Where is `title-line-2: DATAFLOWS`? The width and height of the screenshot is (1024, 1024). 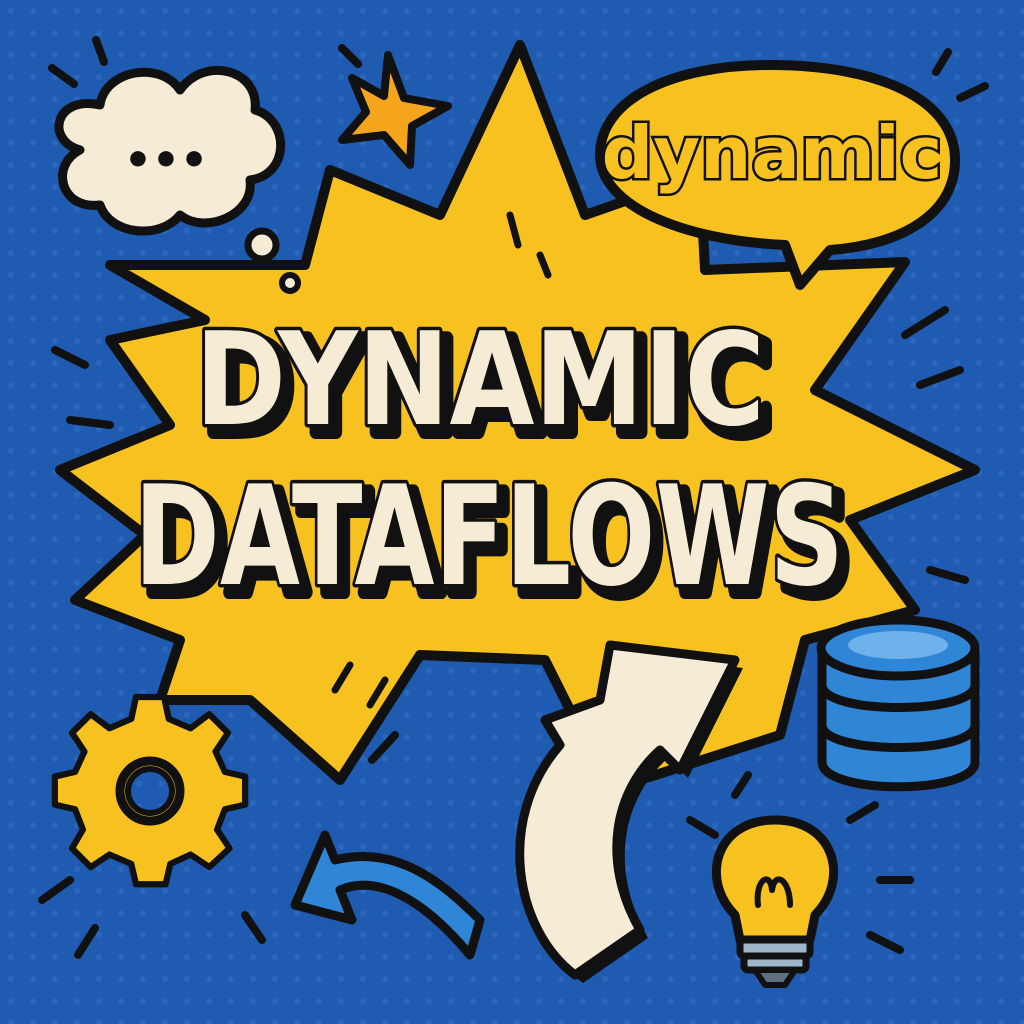 title-line-2: DATAFLOWS is located at coordinates (489, 536).